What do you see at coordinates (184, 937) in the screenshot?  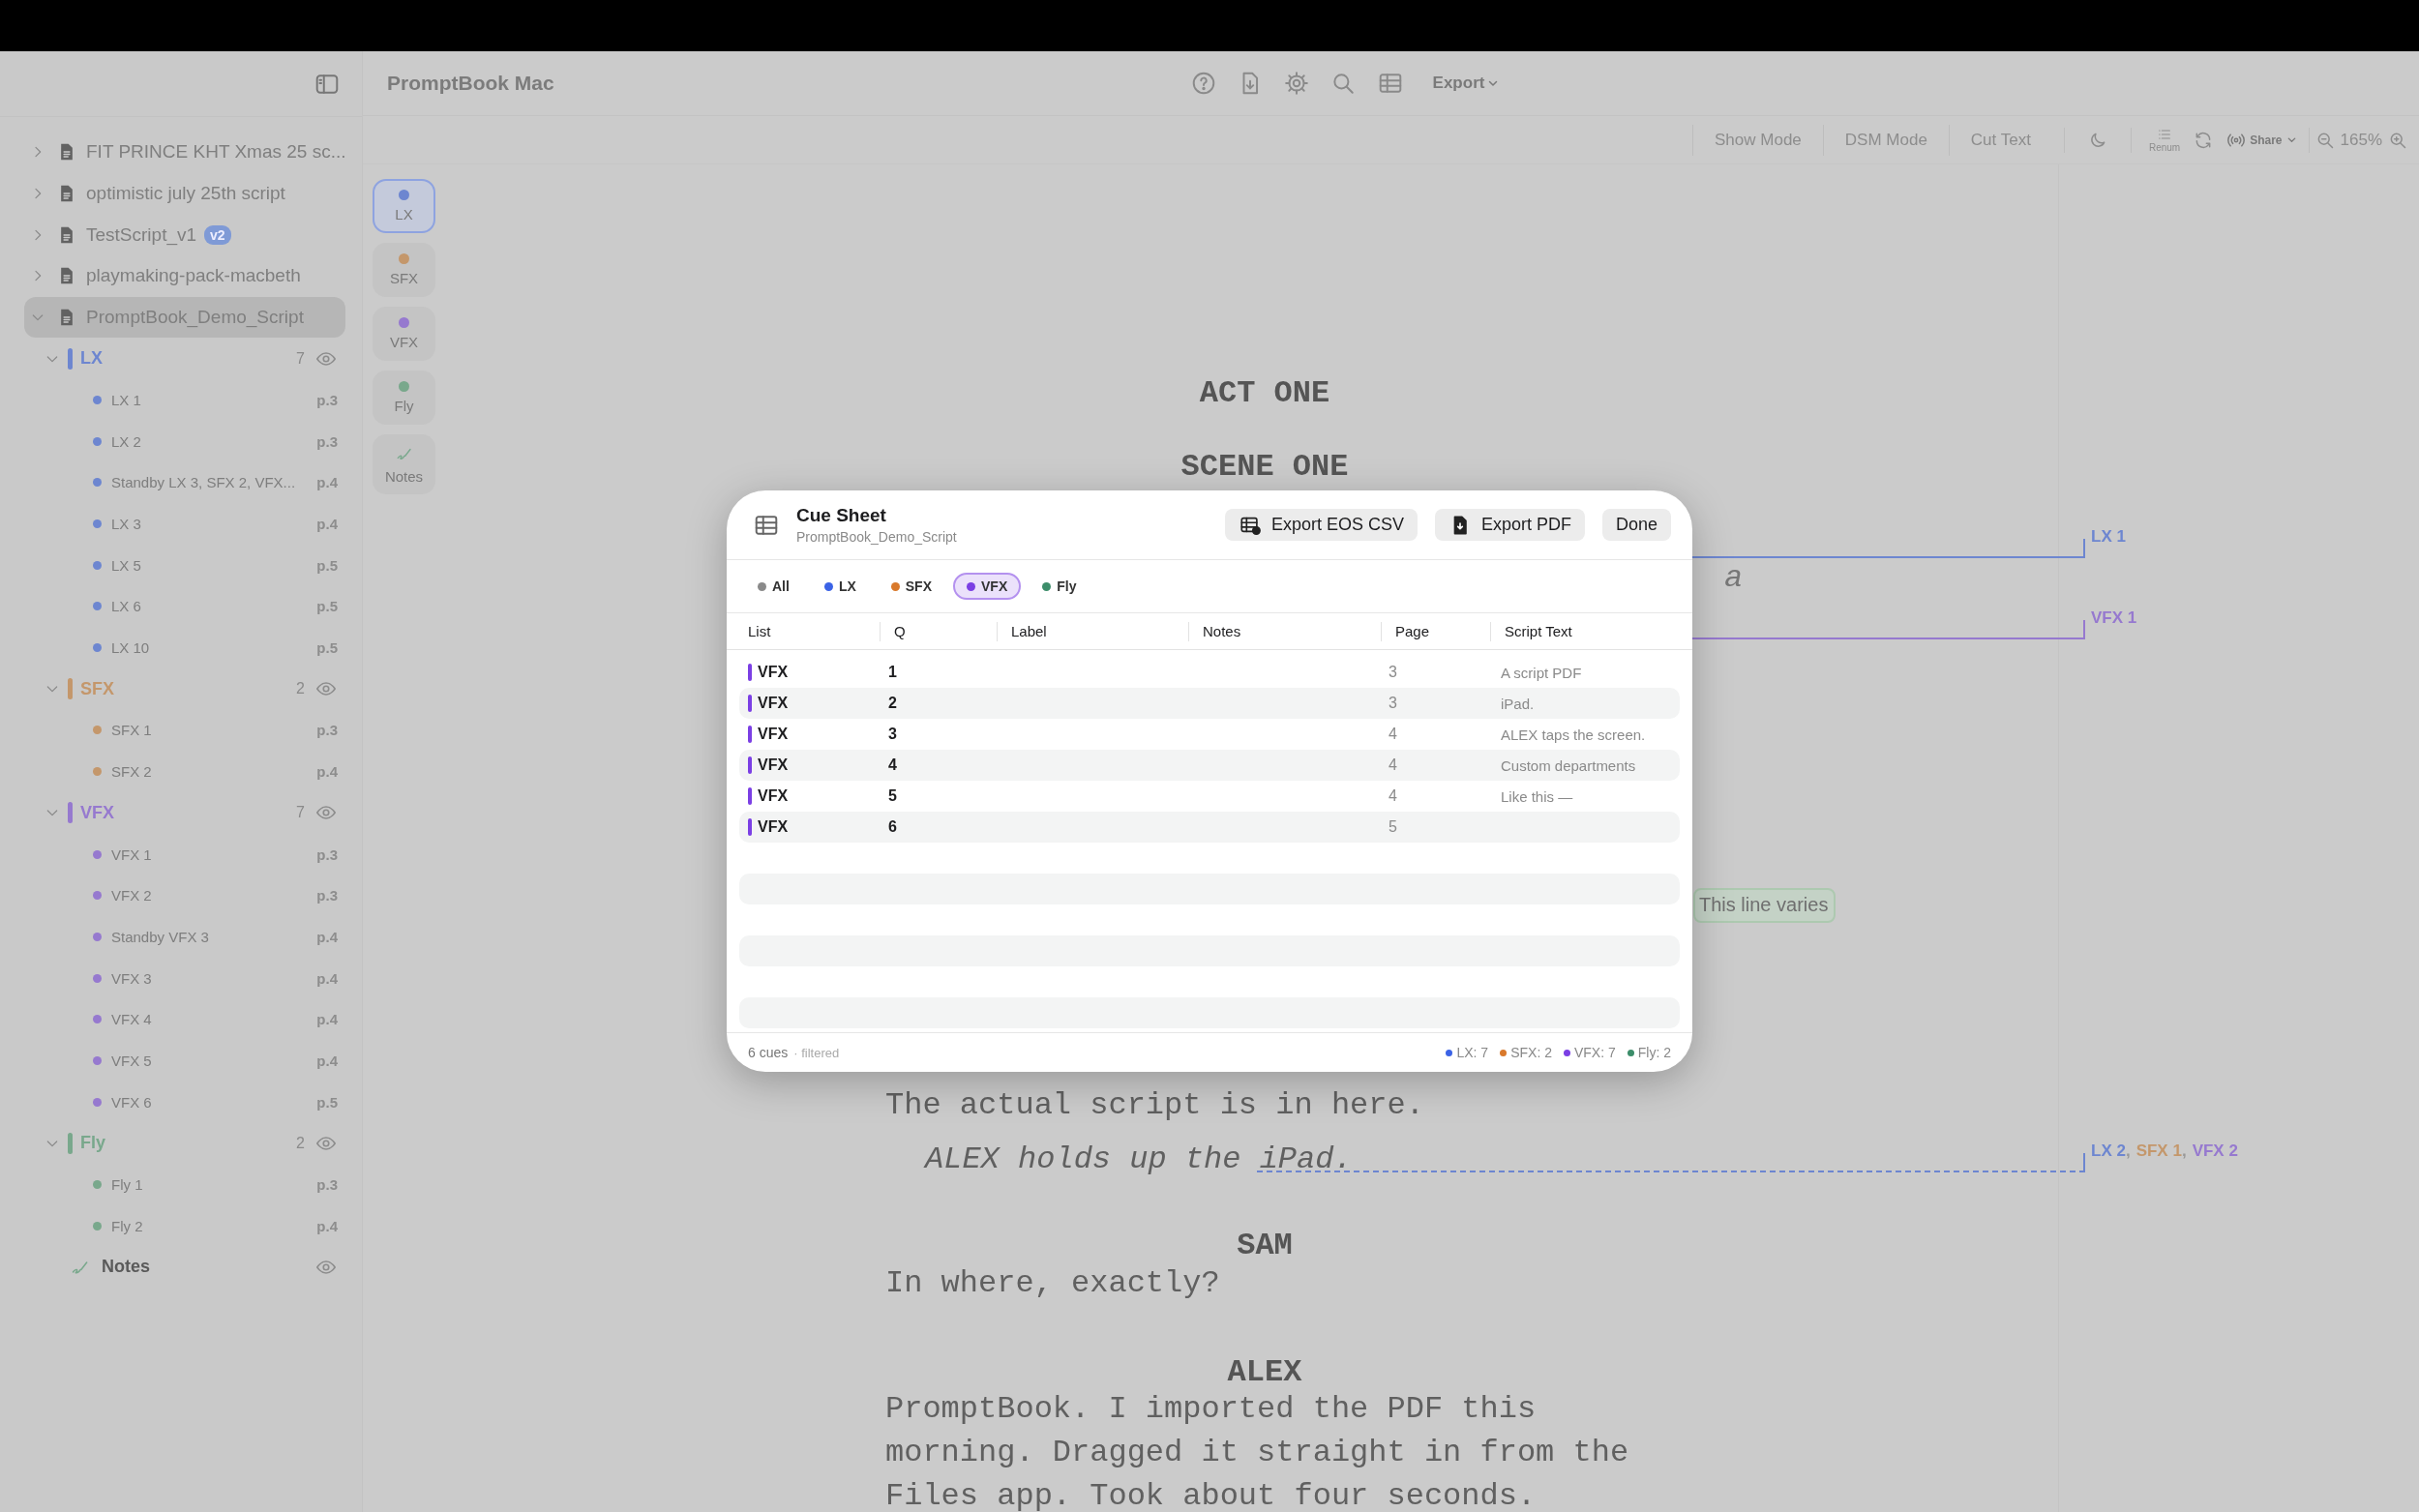 I see `cue-item: Standby VFX 3 p.4` at bounding box center [184, 937].